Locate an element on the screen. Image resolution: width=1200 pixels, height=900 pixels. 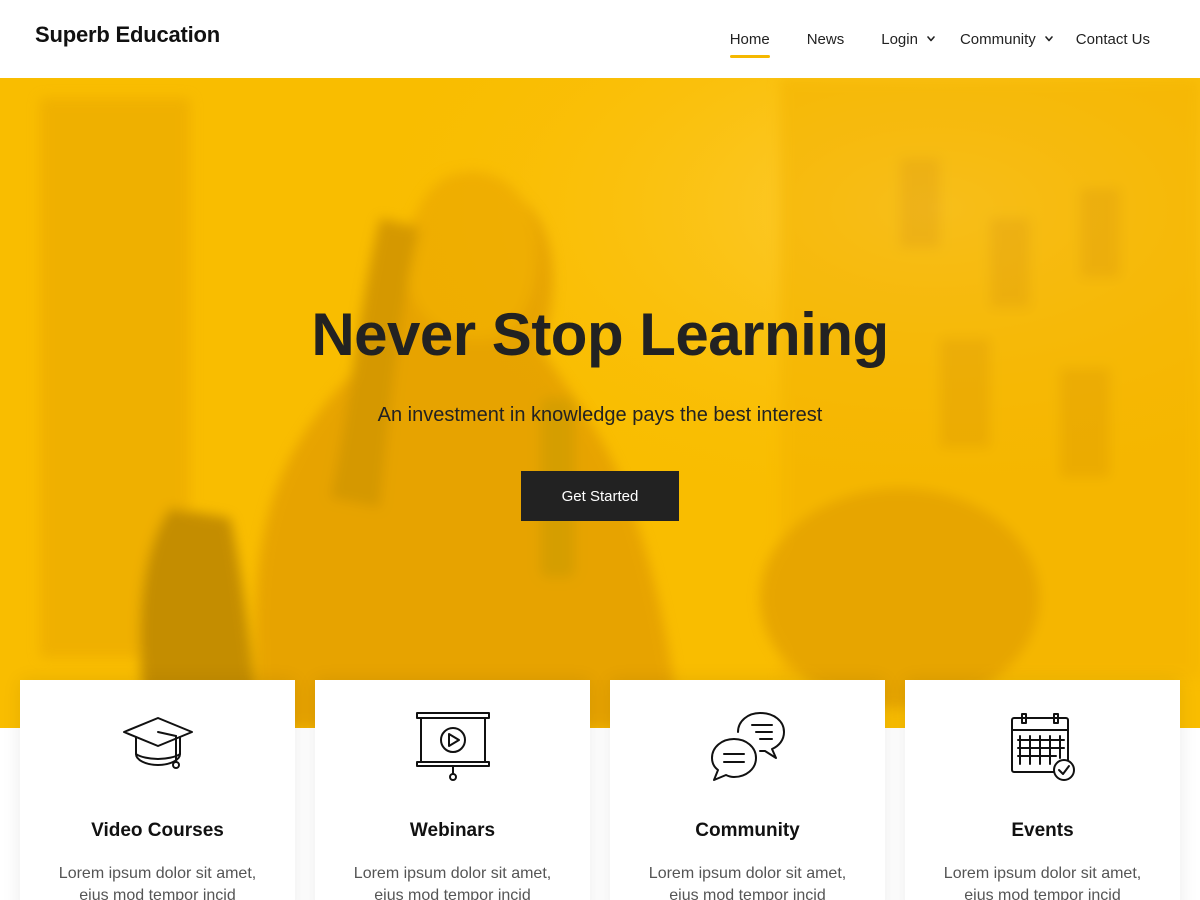
main-nav: Home News Login Community Contact Us is located at coordinates (939, 39).